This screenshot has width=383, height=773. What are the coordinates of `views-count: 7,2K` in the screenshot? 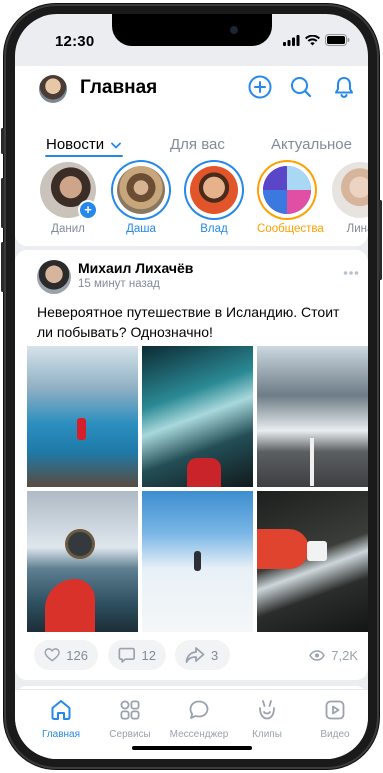 It's located at (344, 655).